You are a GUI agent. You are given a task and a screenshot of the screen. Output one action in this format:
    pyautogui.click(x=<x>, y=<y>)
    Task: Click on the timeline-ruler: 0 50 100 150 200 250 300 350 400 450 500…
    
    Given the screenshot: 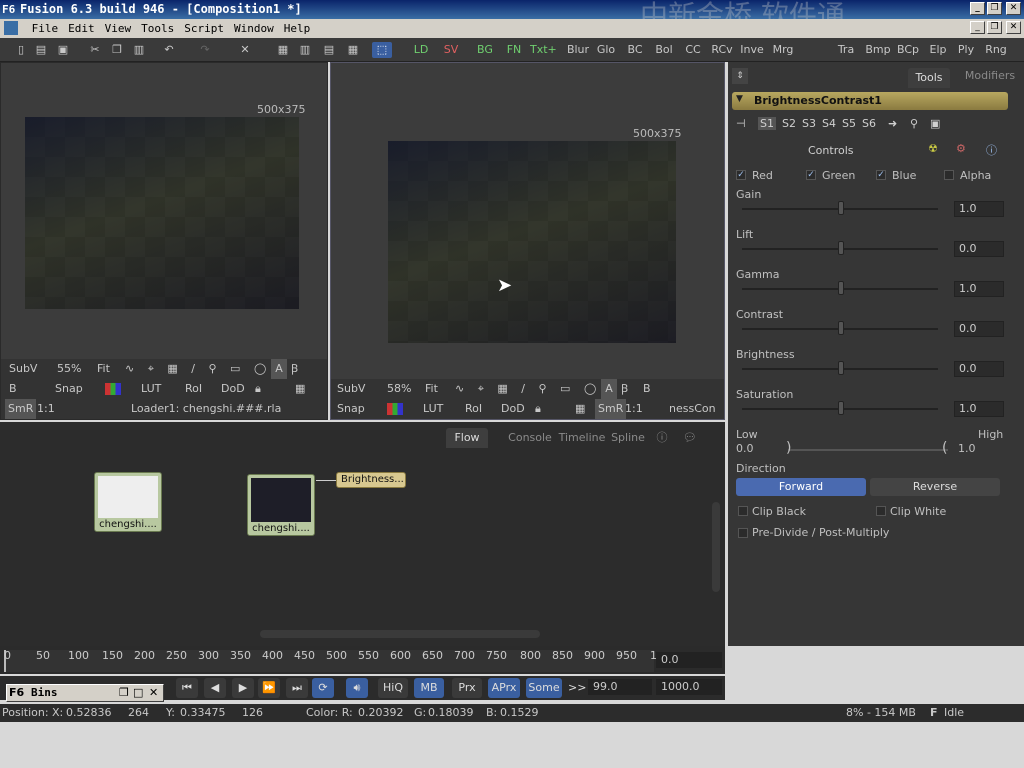 What is the action you would take?
    pyautogui.click(x=362, y=660)
    